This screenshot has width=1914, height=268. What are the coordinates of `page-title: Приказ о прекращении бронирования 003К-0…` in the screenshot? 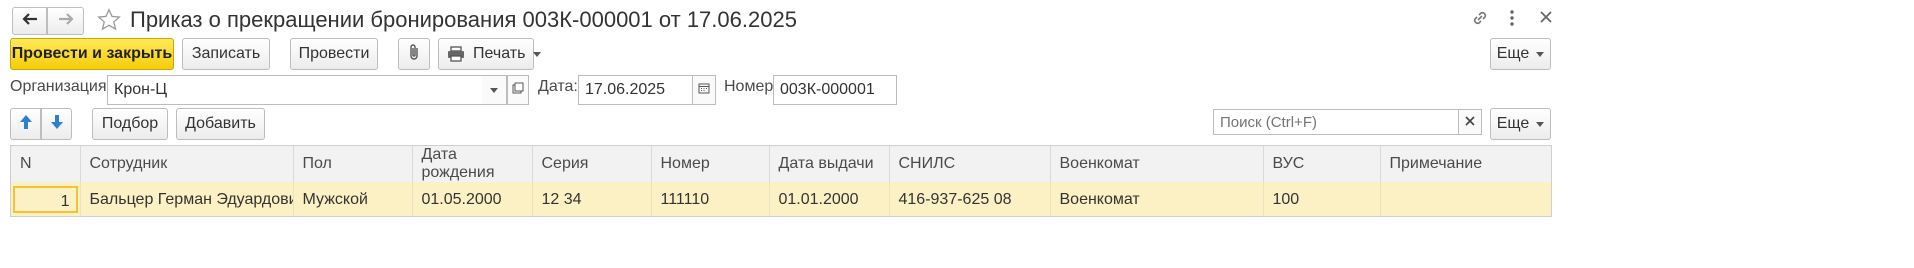 It's located at (463, 19).